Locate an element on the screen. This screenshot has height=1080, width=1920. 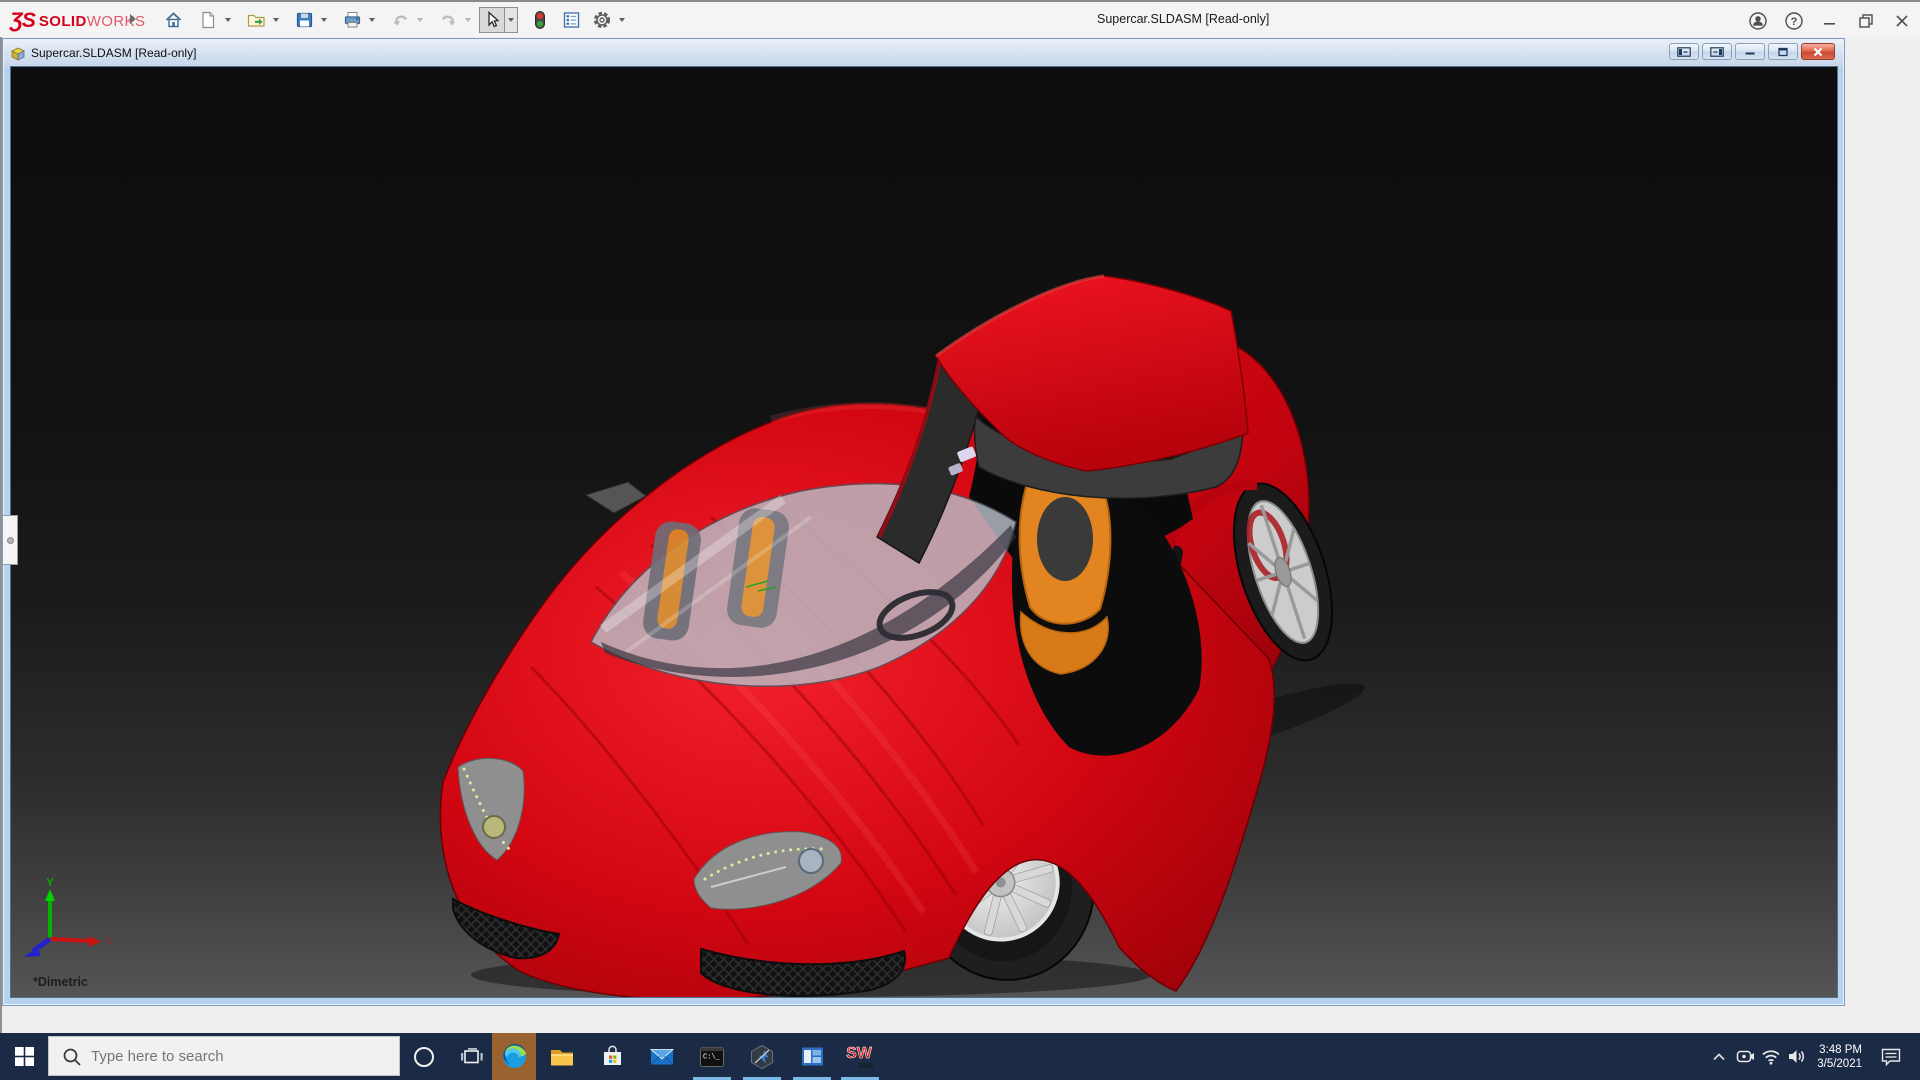
account-icon is located at coordinates (1758, 20).